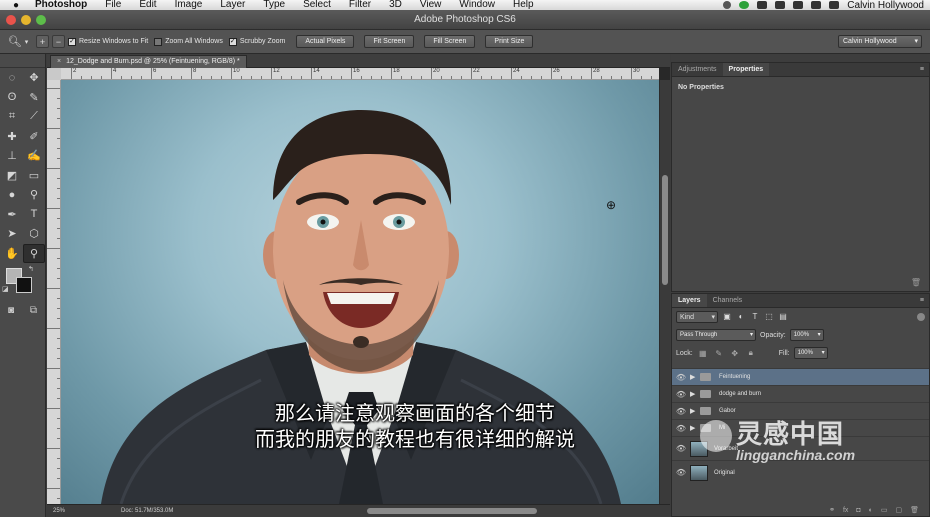 This screenshot has height=517, width=930. Describe the element at coordinates (664, 292) in the screenshot. I see `vertical-scrollbar` at that location.